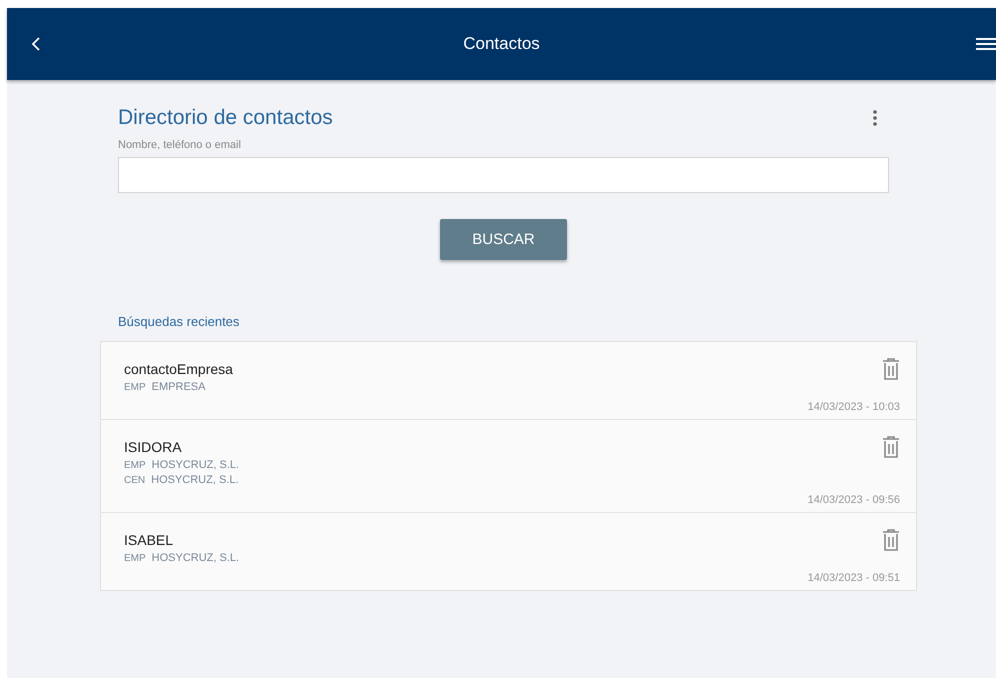 Image resolution: width=996 pixels, height=678 pixels. I want to click on recent-search-item: contactoEmpresa EMP EMPRESA 14/03/2023 - 10:03, so click(508, 381).